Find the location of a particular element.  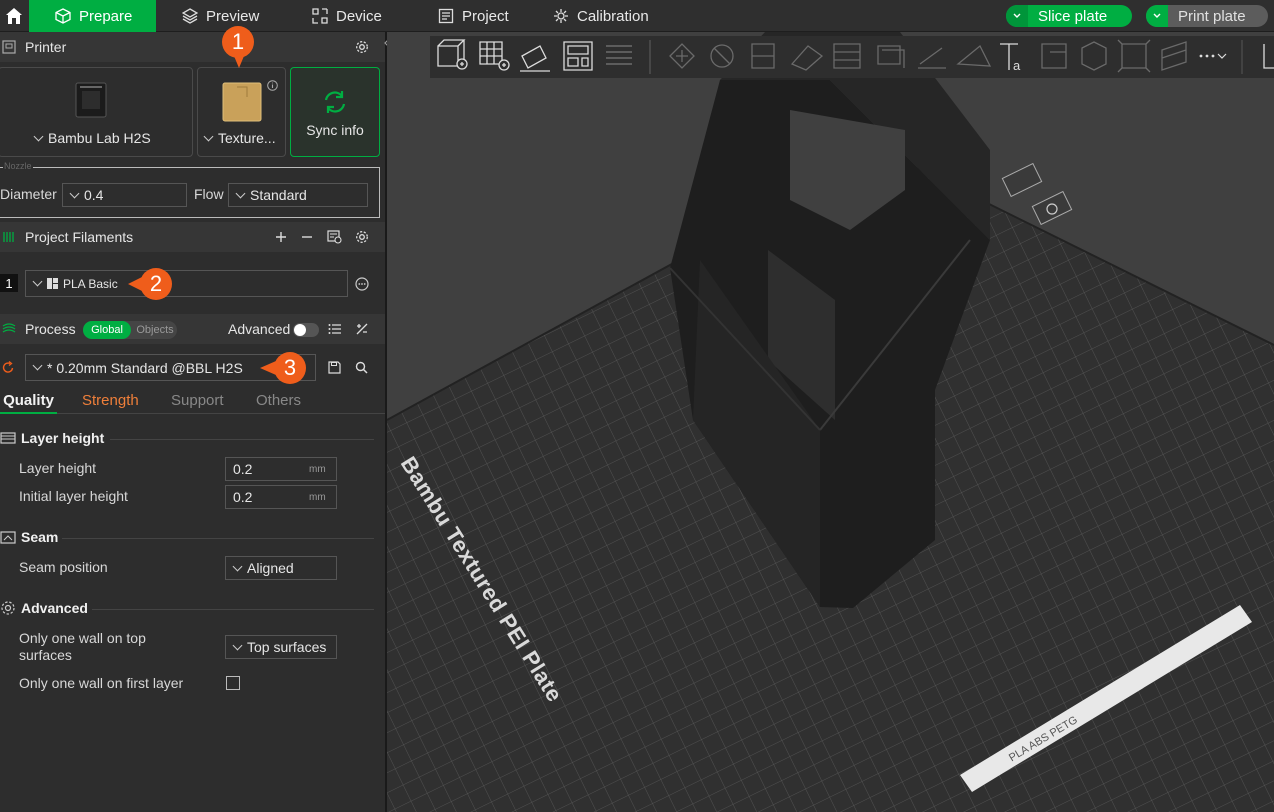

project-icon is located at coordinates (446, 16).